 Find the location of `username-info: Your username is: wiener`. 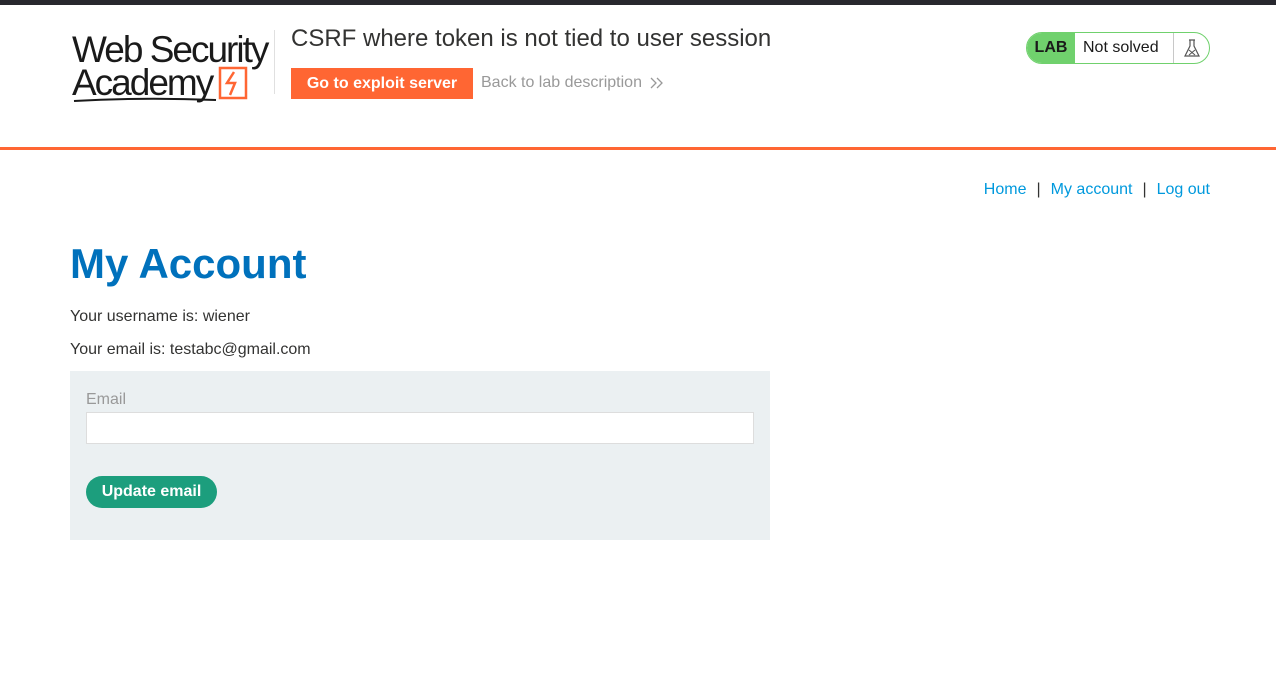

username-info: Your username is: wiener is located at coordinates (160, 316).